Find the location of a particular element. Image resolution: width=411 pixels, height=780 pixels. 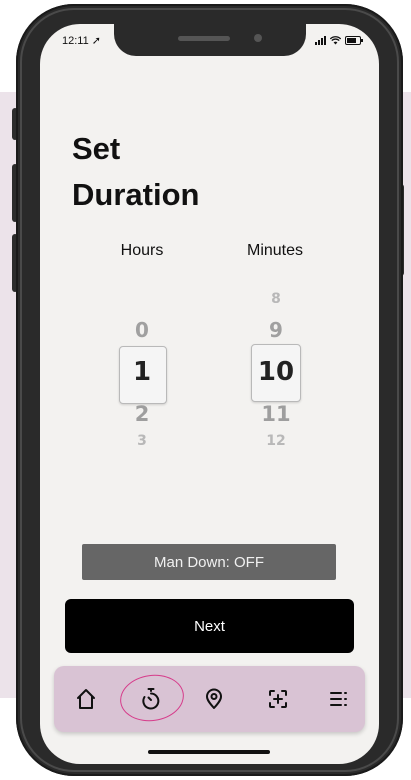

tab-menu is located at coordinates (338, 699).